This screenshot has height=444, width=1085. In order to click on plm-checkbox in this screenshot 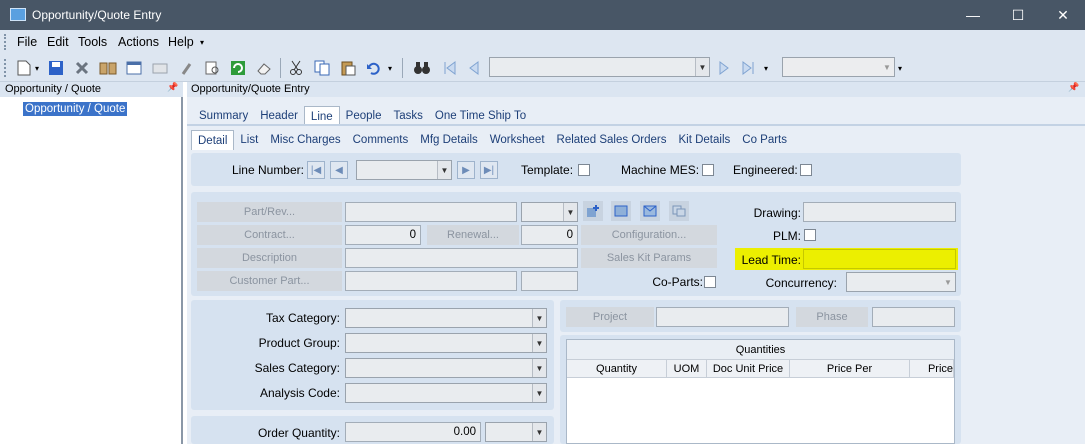, I will do `click(810, 235)`.